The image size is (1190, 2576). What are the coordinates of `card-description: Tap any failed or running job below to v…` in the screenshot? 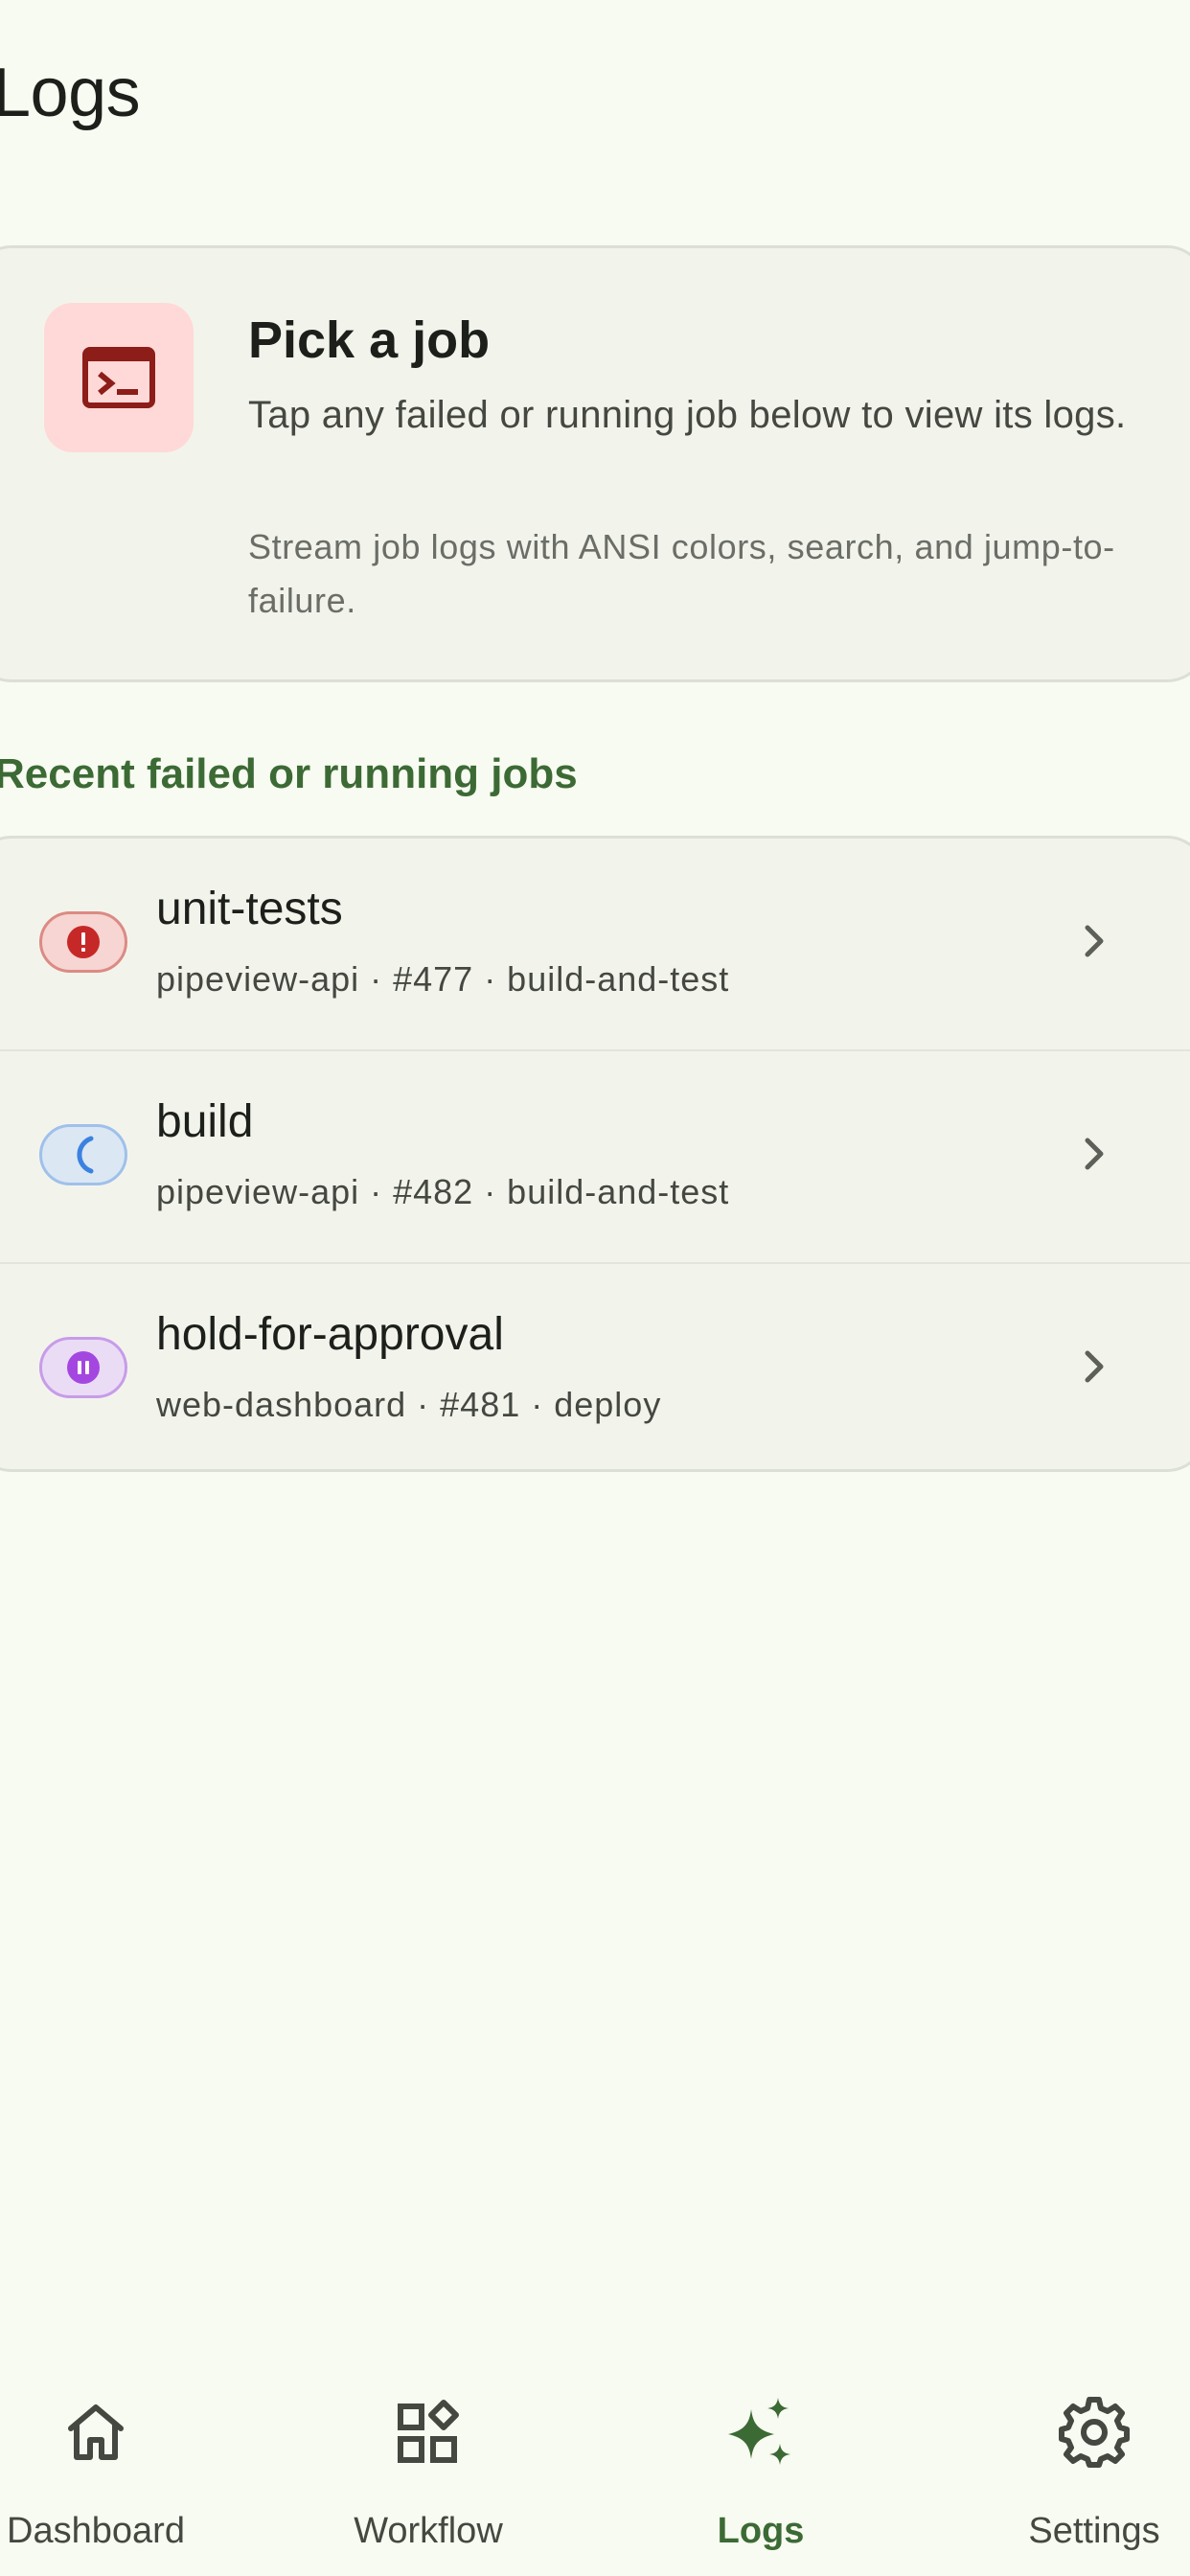 It's located at (687, 415).